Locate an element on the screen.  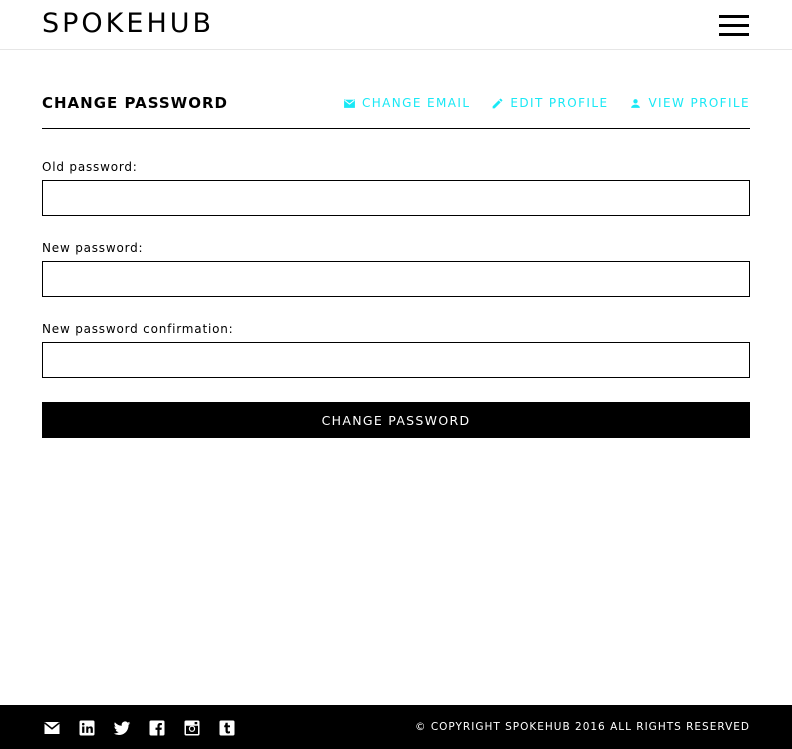
old-password-label: Old password: is located at coordinates (90, 167).